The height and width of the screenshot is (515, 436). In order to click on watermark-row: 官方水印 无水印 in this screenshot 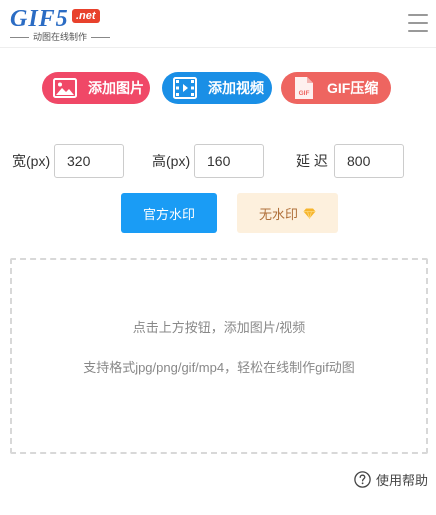, I will do `click(218, 213)`.